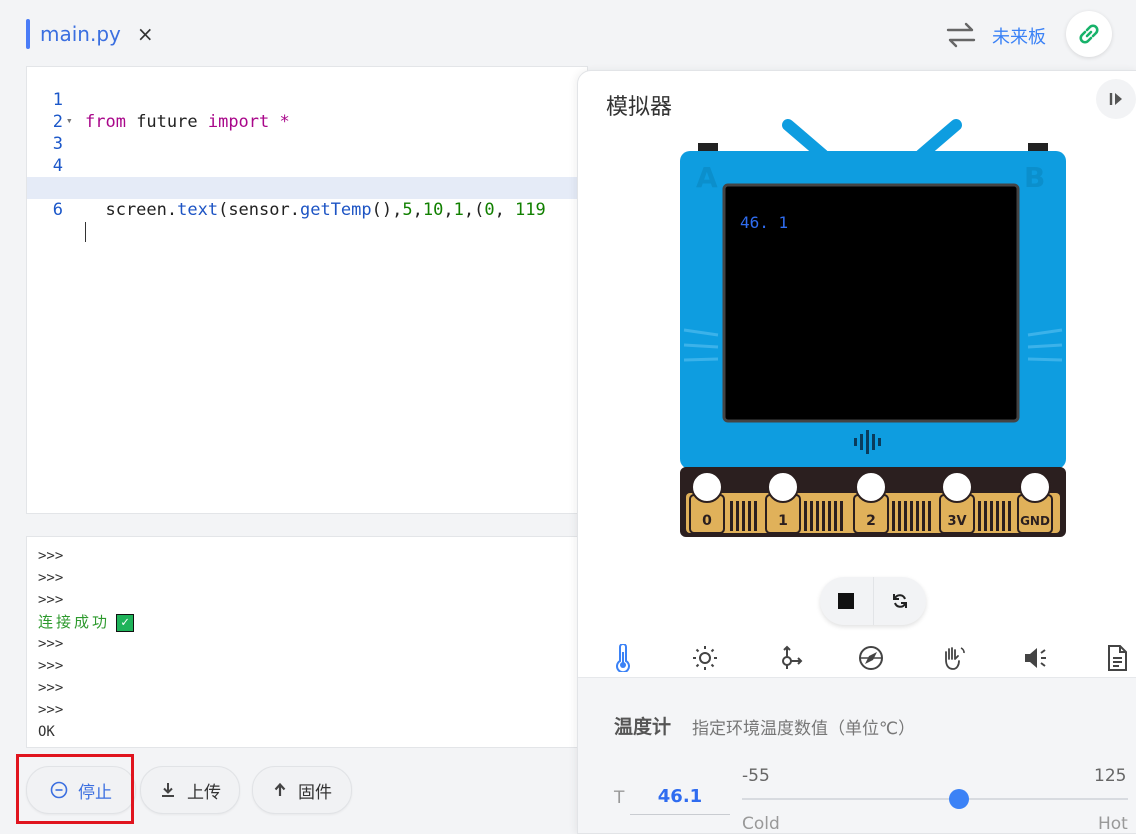  What do you see at coordinates (956, 521) in the screenshot?
I see `pin-label-3v: 3V` at bounding box center [956, 521].